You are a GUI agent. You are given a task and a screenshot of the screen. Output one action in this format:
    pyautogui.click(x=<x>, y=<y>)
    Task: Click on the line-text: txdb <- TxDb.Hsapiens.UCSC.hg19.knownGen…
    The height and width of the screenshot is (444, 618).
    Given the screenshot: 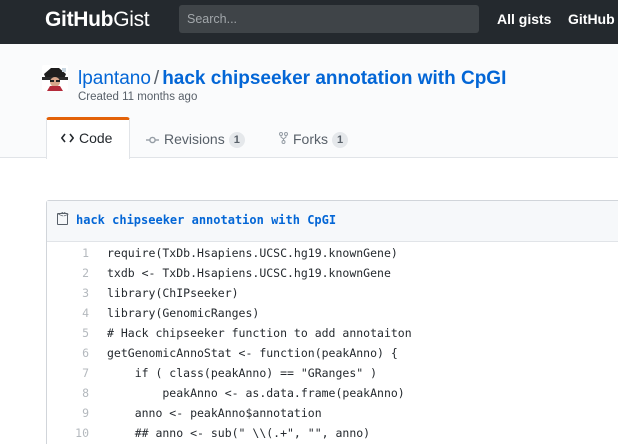 What is the action you would take?
    pyautogui.click(x=249, y=273)
    